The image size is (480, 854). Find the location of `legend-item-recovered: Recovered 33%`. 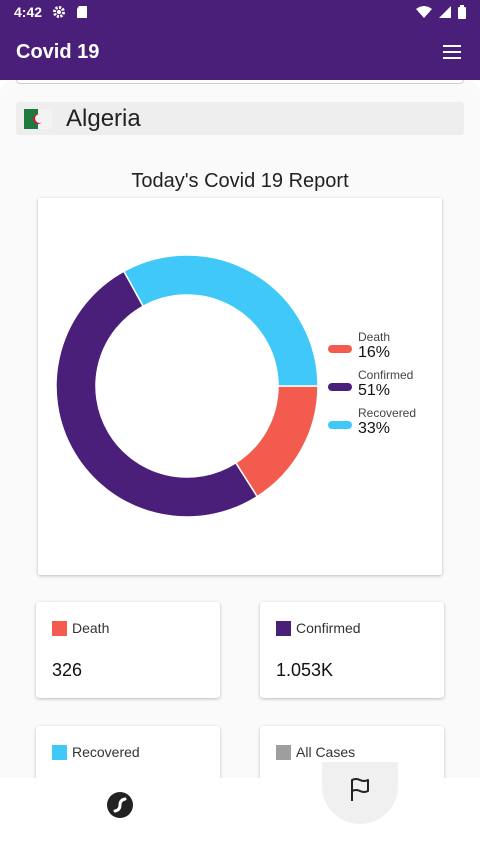

legend-item-recovered: Recovered 33% is located at coordinates (372, 422).